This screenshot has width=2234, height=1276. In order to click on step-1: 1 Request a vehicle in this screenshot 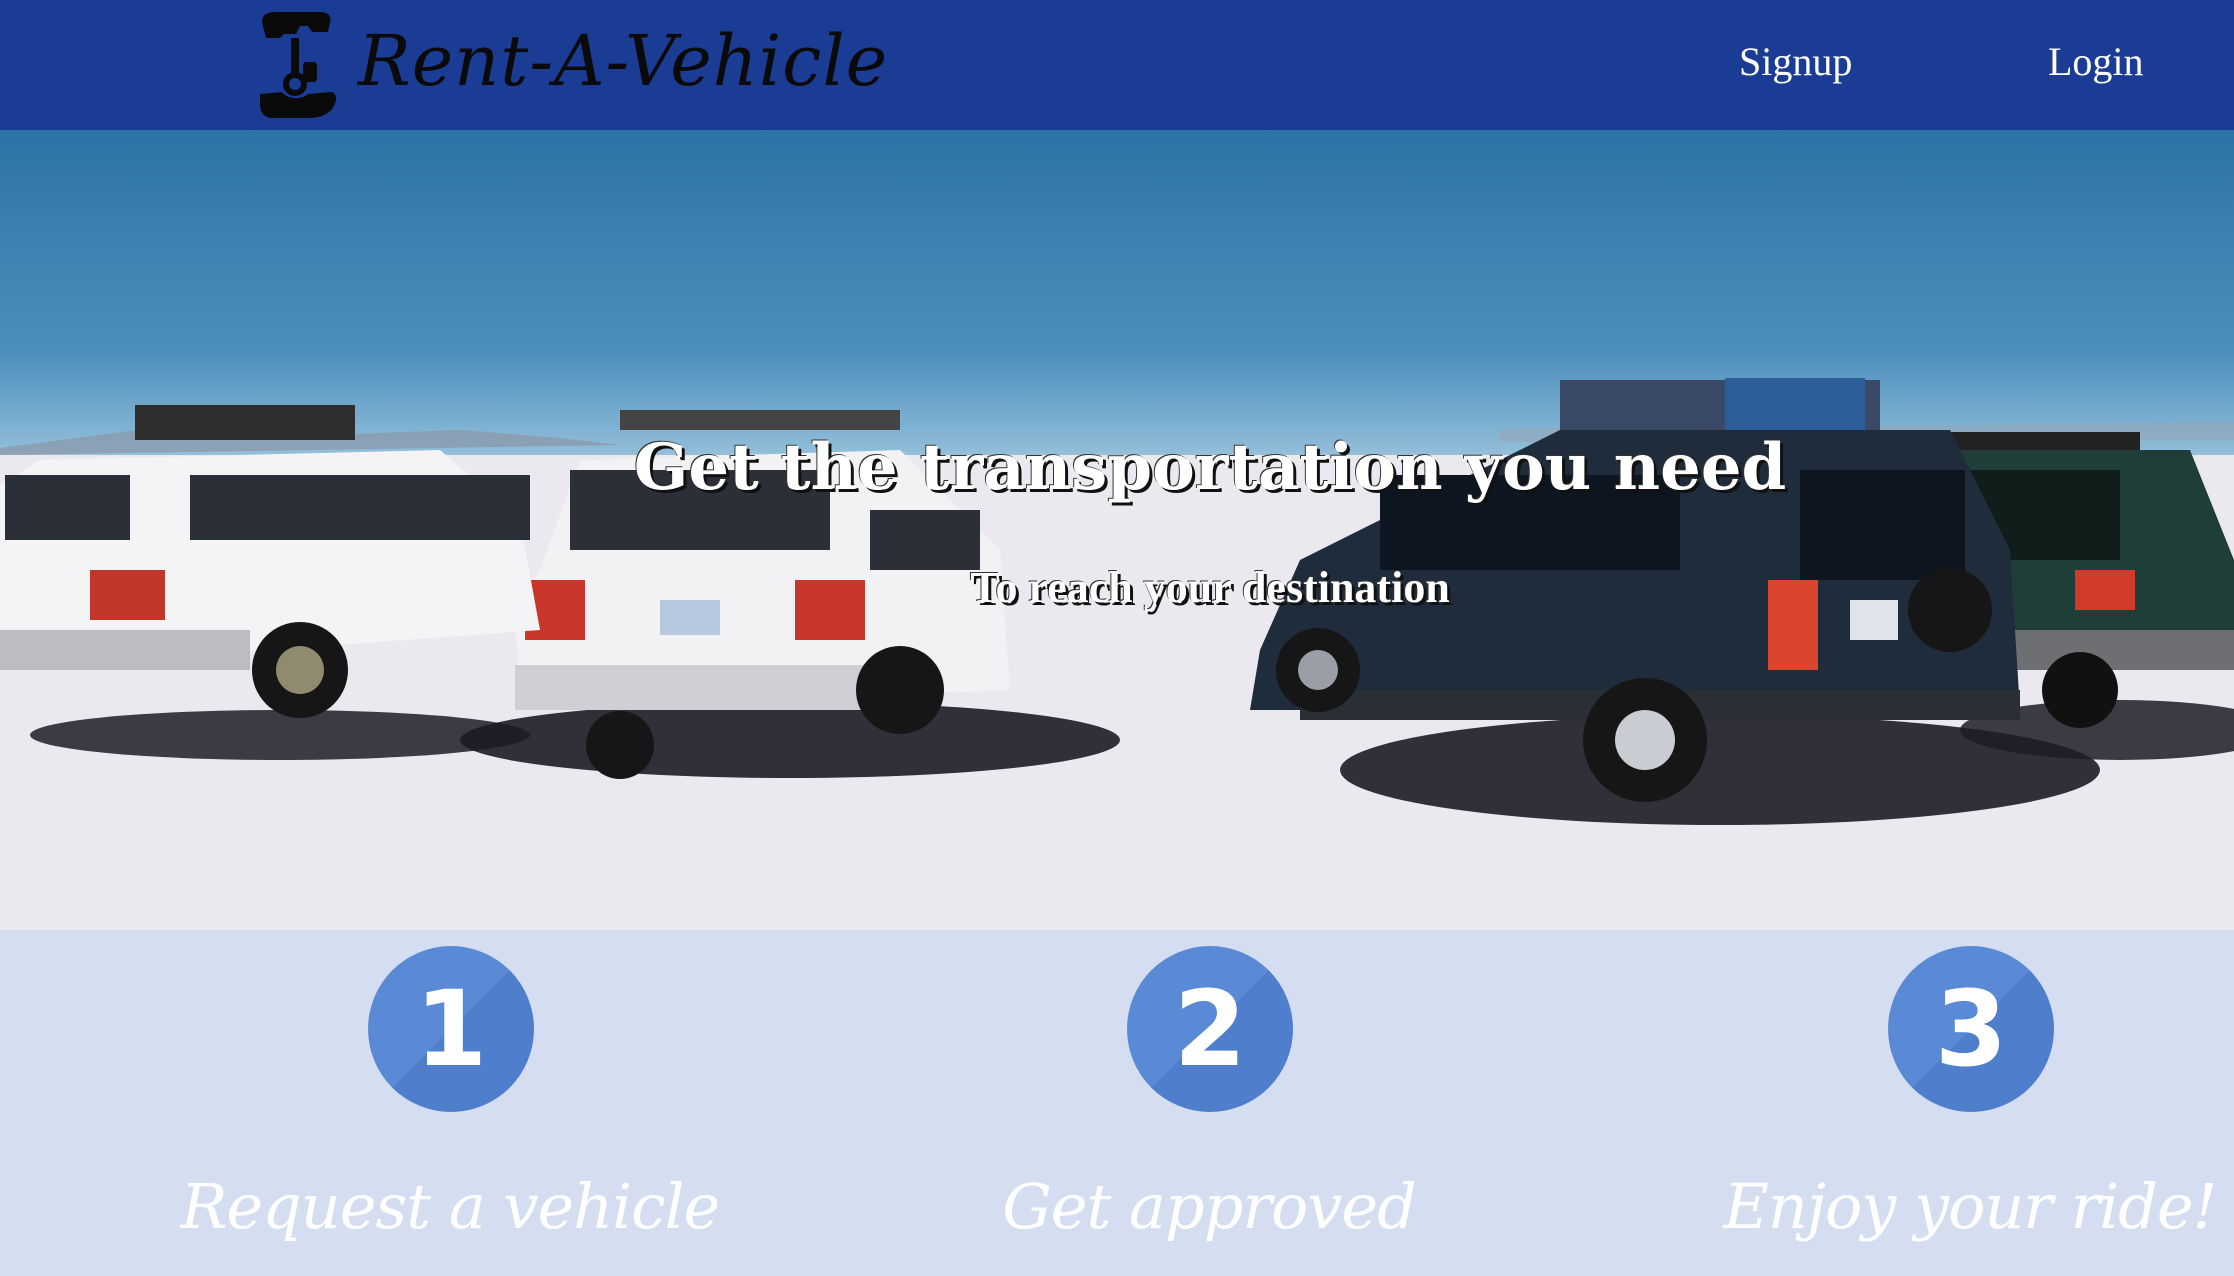, I will do `click(450, 1103)`.